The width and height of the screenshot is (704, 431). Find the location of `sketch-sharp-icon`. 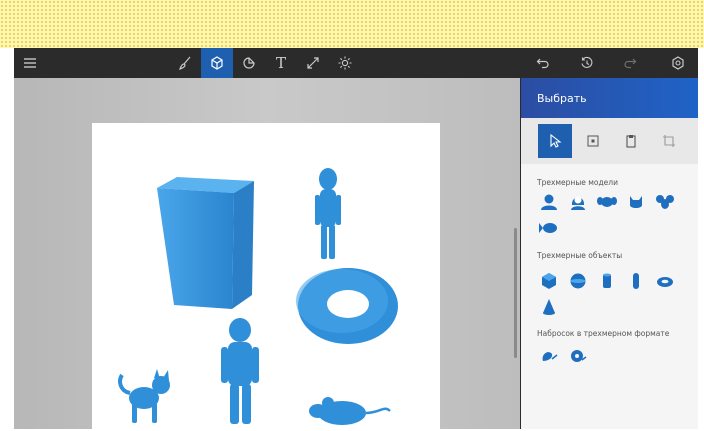

sketch-sharp-icon is located at coordinates (550, 356).